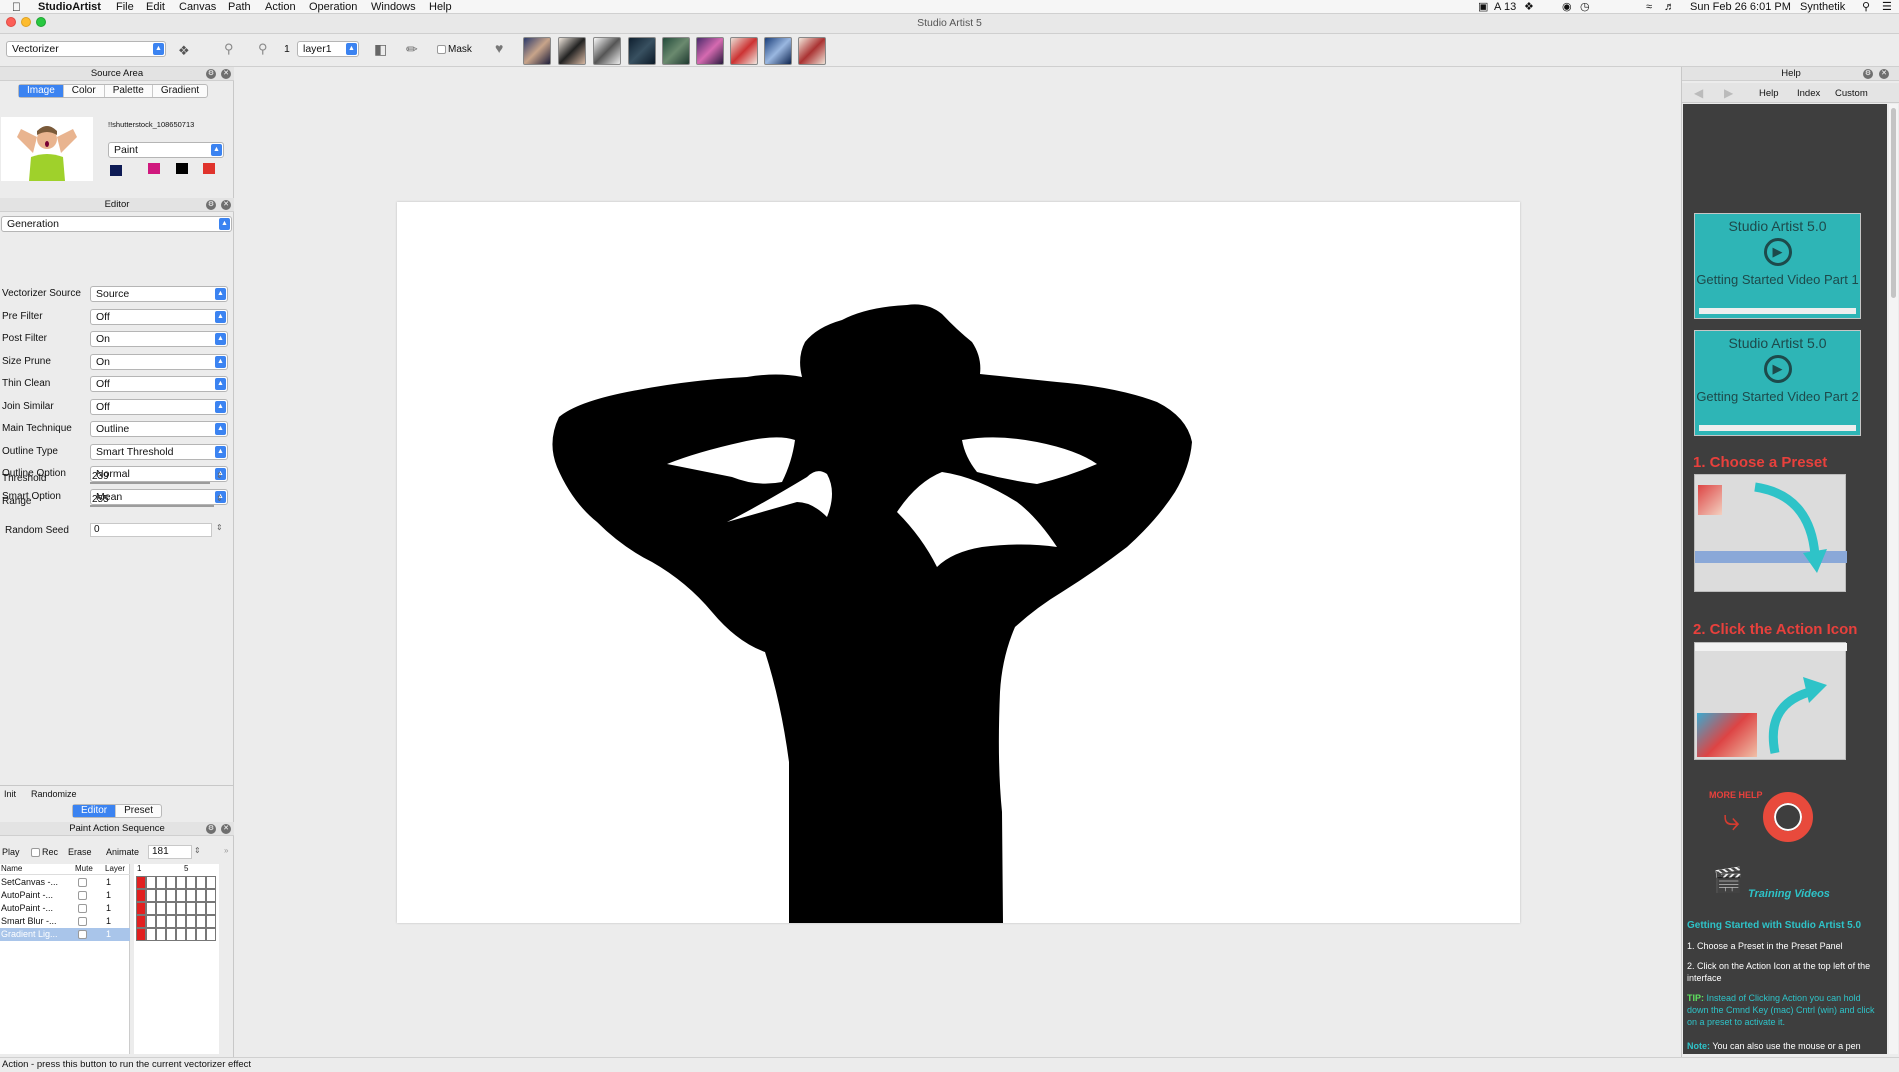  Describe the element at coordinates (1529, 7) in the screenshot. I see `dropbox-icon: ❖` at that location.